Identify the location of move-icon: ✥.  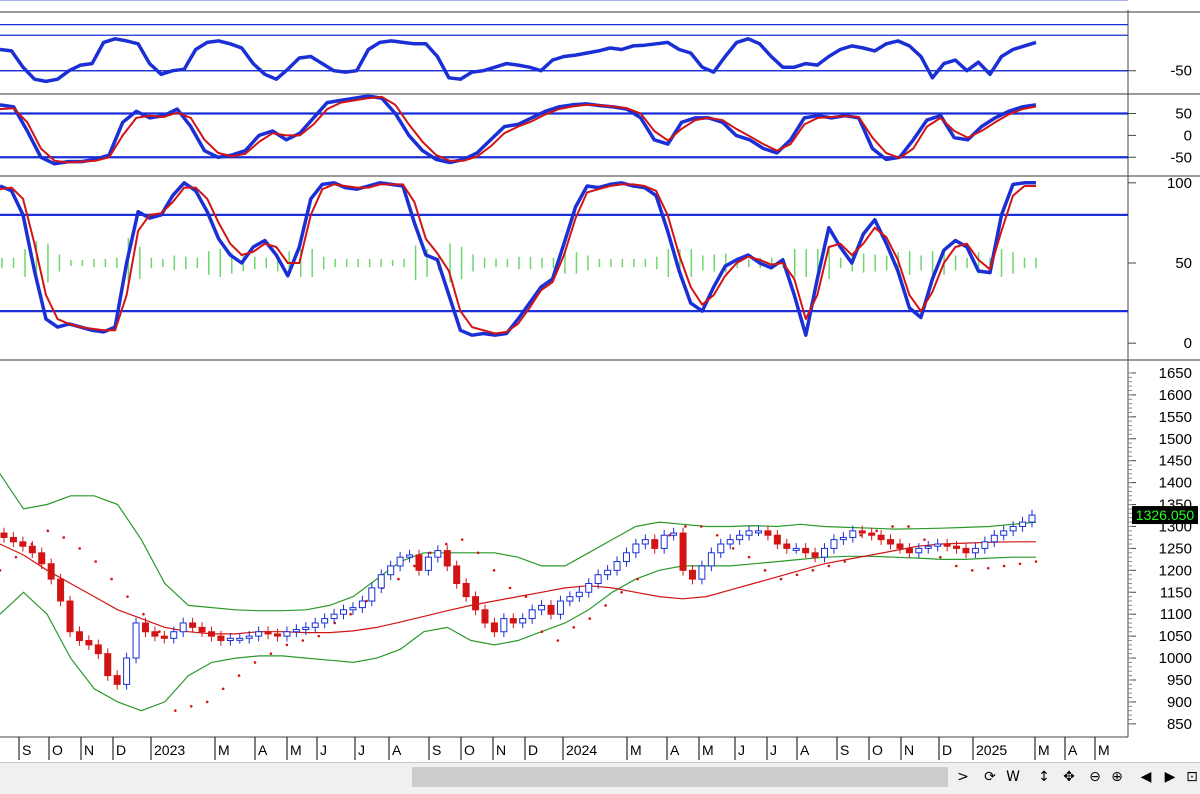
(1069, 777).